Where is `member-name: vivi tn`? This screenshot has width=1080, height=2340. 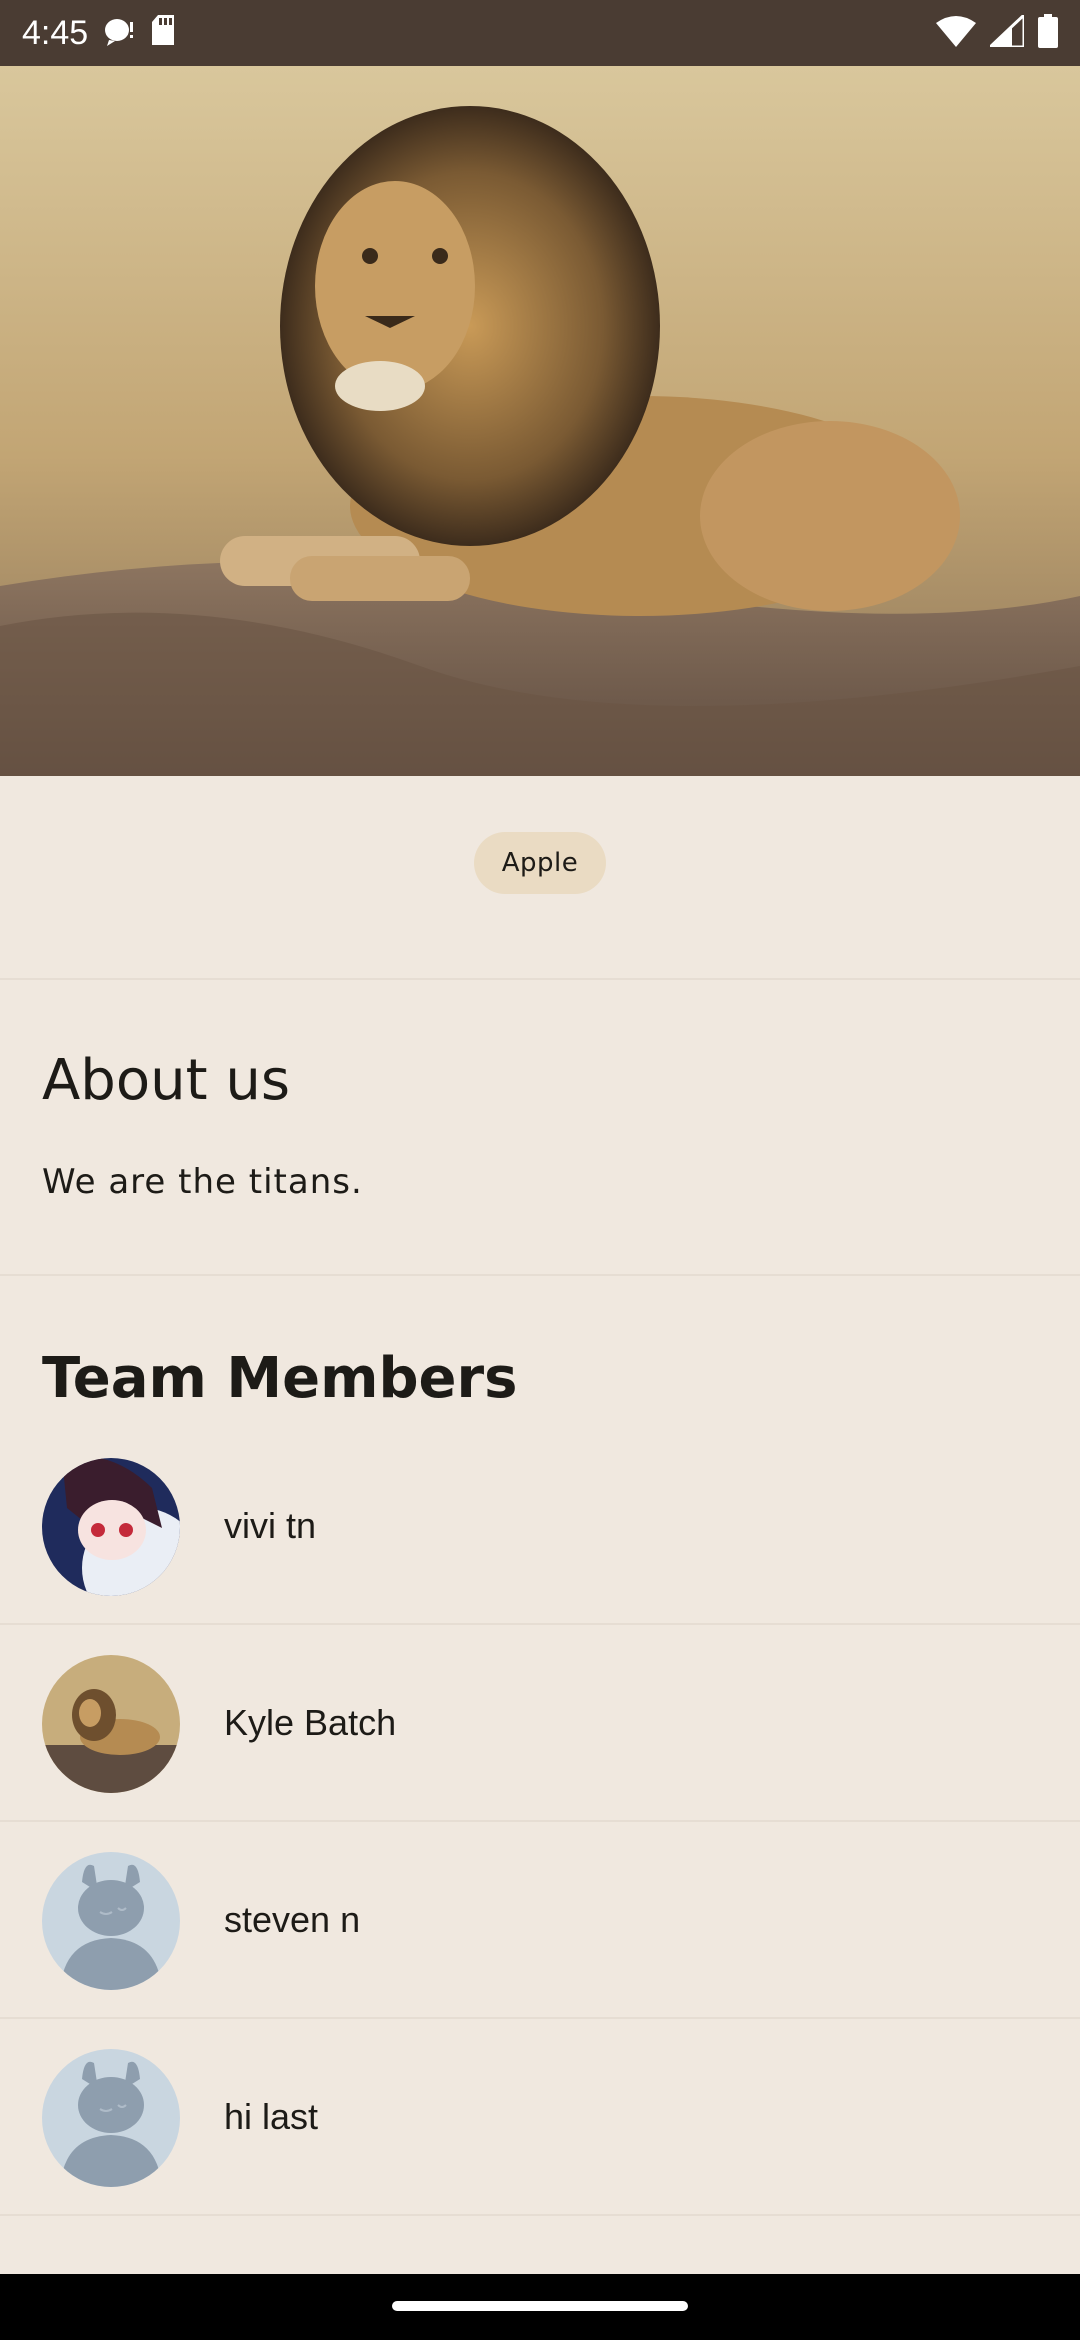 member-name: vivi tn is located at coordinates (270, 1525).